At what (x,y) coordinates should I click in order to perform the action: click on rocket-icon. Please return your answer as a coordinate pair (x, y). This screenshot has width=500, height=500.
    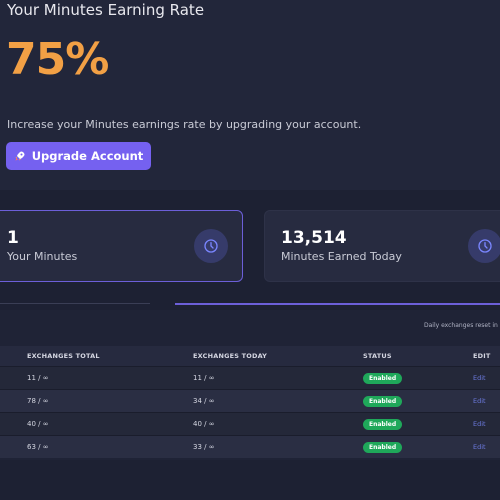
    Looking at the image, I should click on (20, 156).